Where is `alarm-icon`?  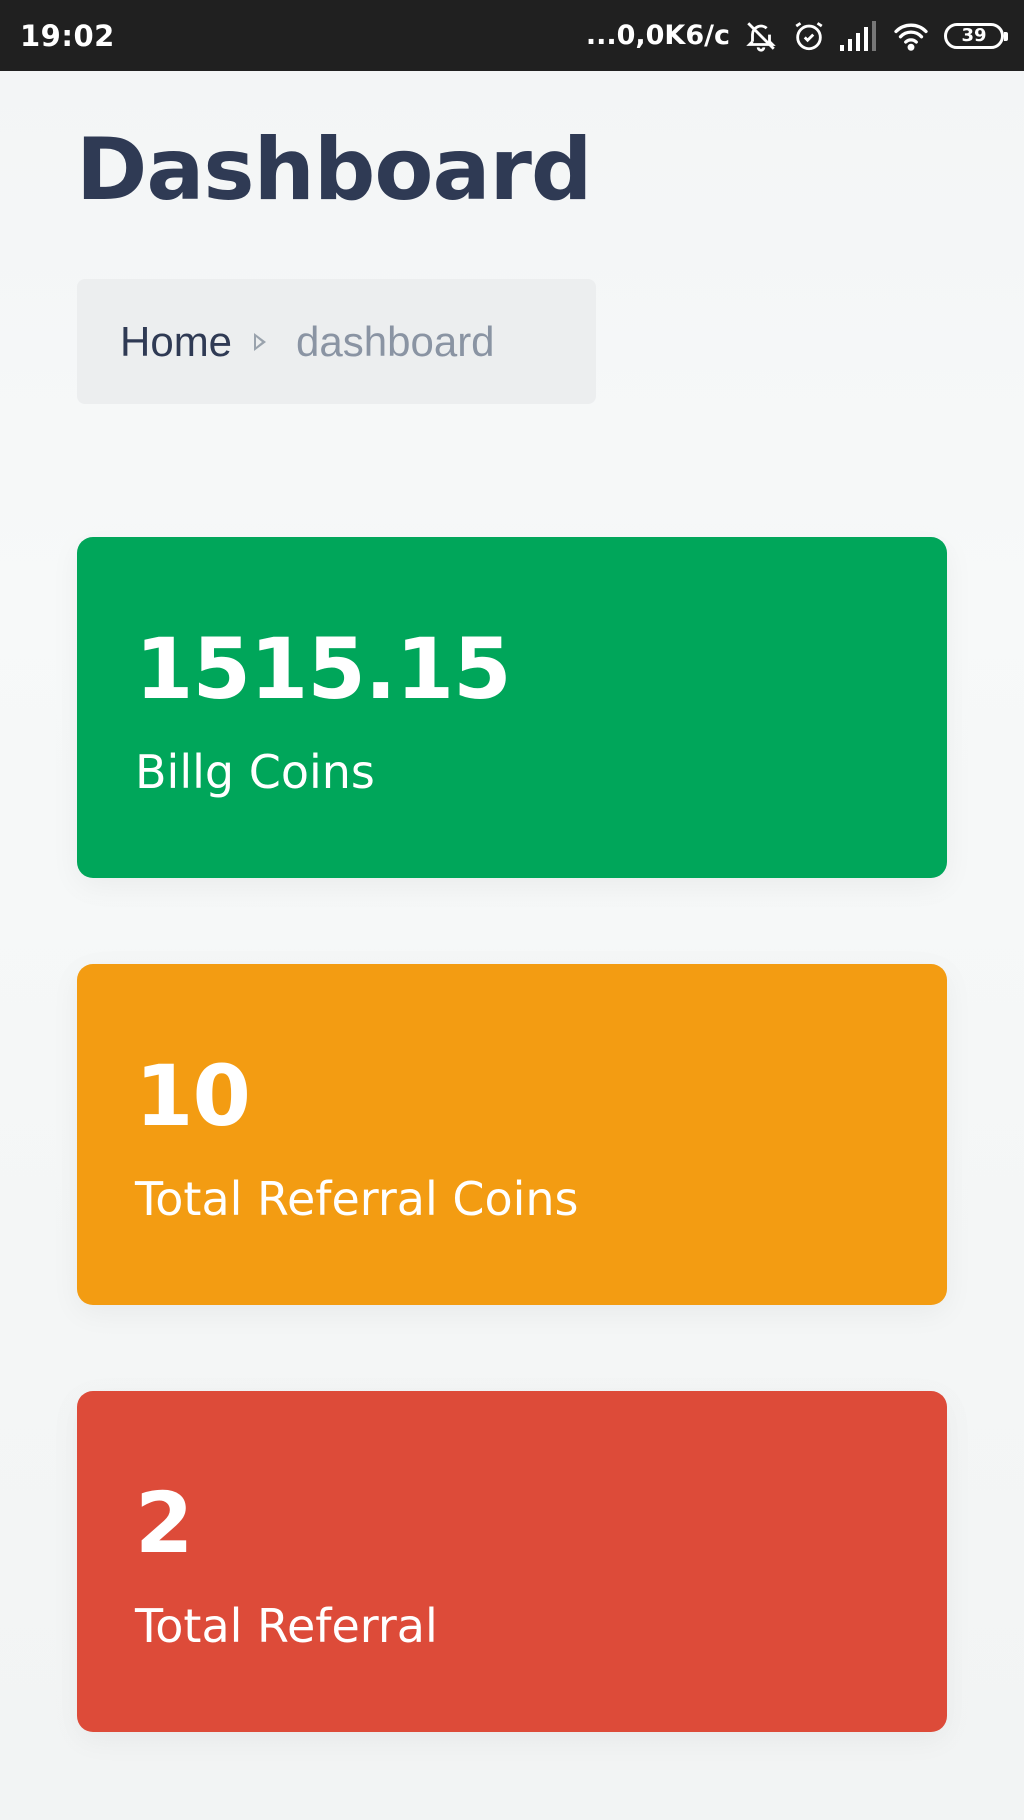
alarm-icon is located at coordinates (809, 36).